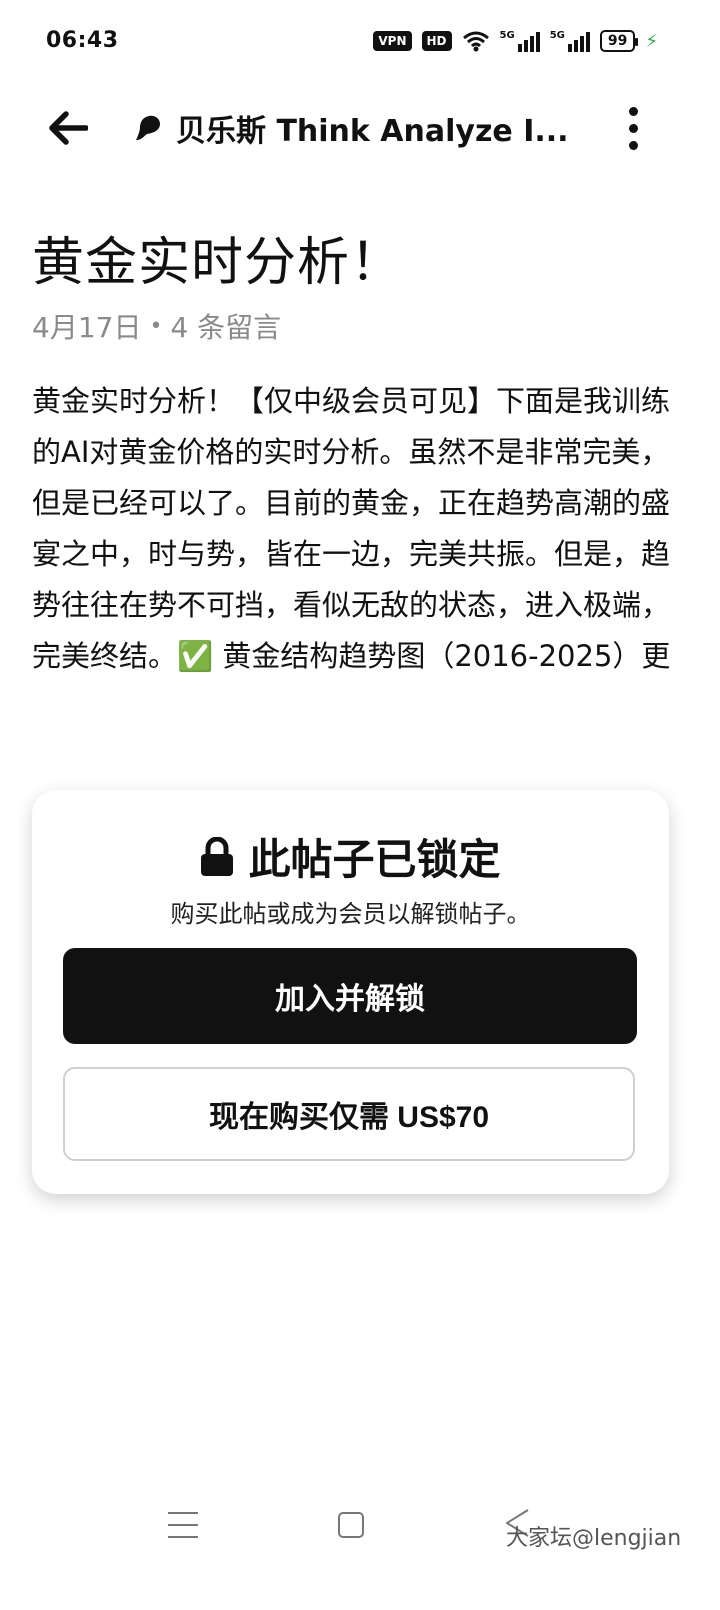 The image size is (720, 1610). Describe the element at coordinates (217, 856) in the screenshot. I see `lock-icon` at that location.